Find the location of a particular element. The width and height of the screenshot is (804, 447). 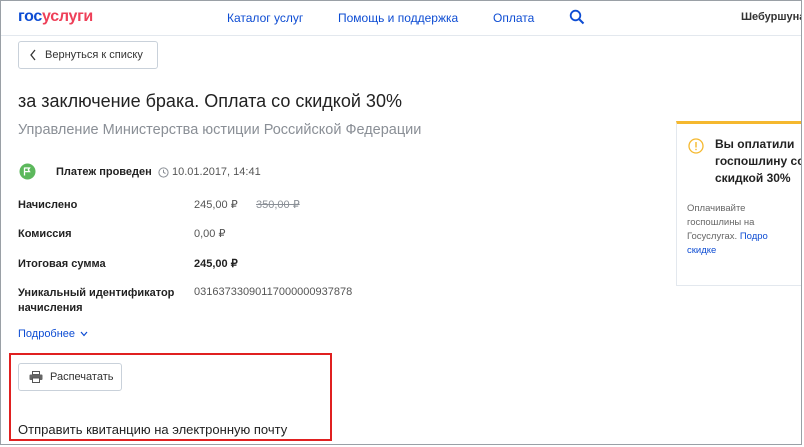

charged-label: Начислено is located at coordinates (48, 205).